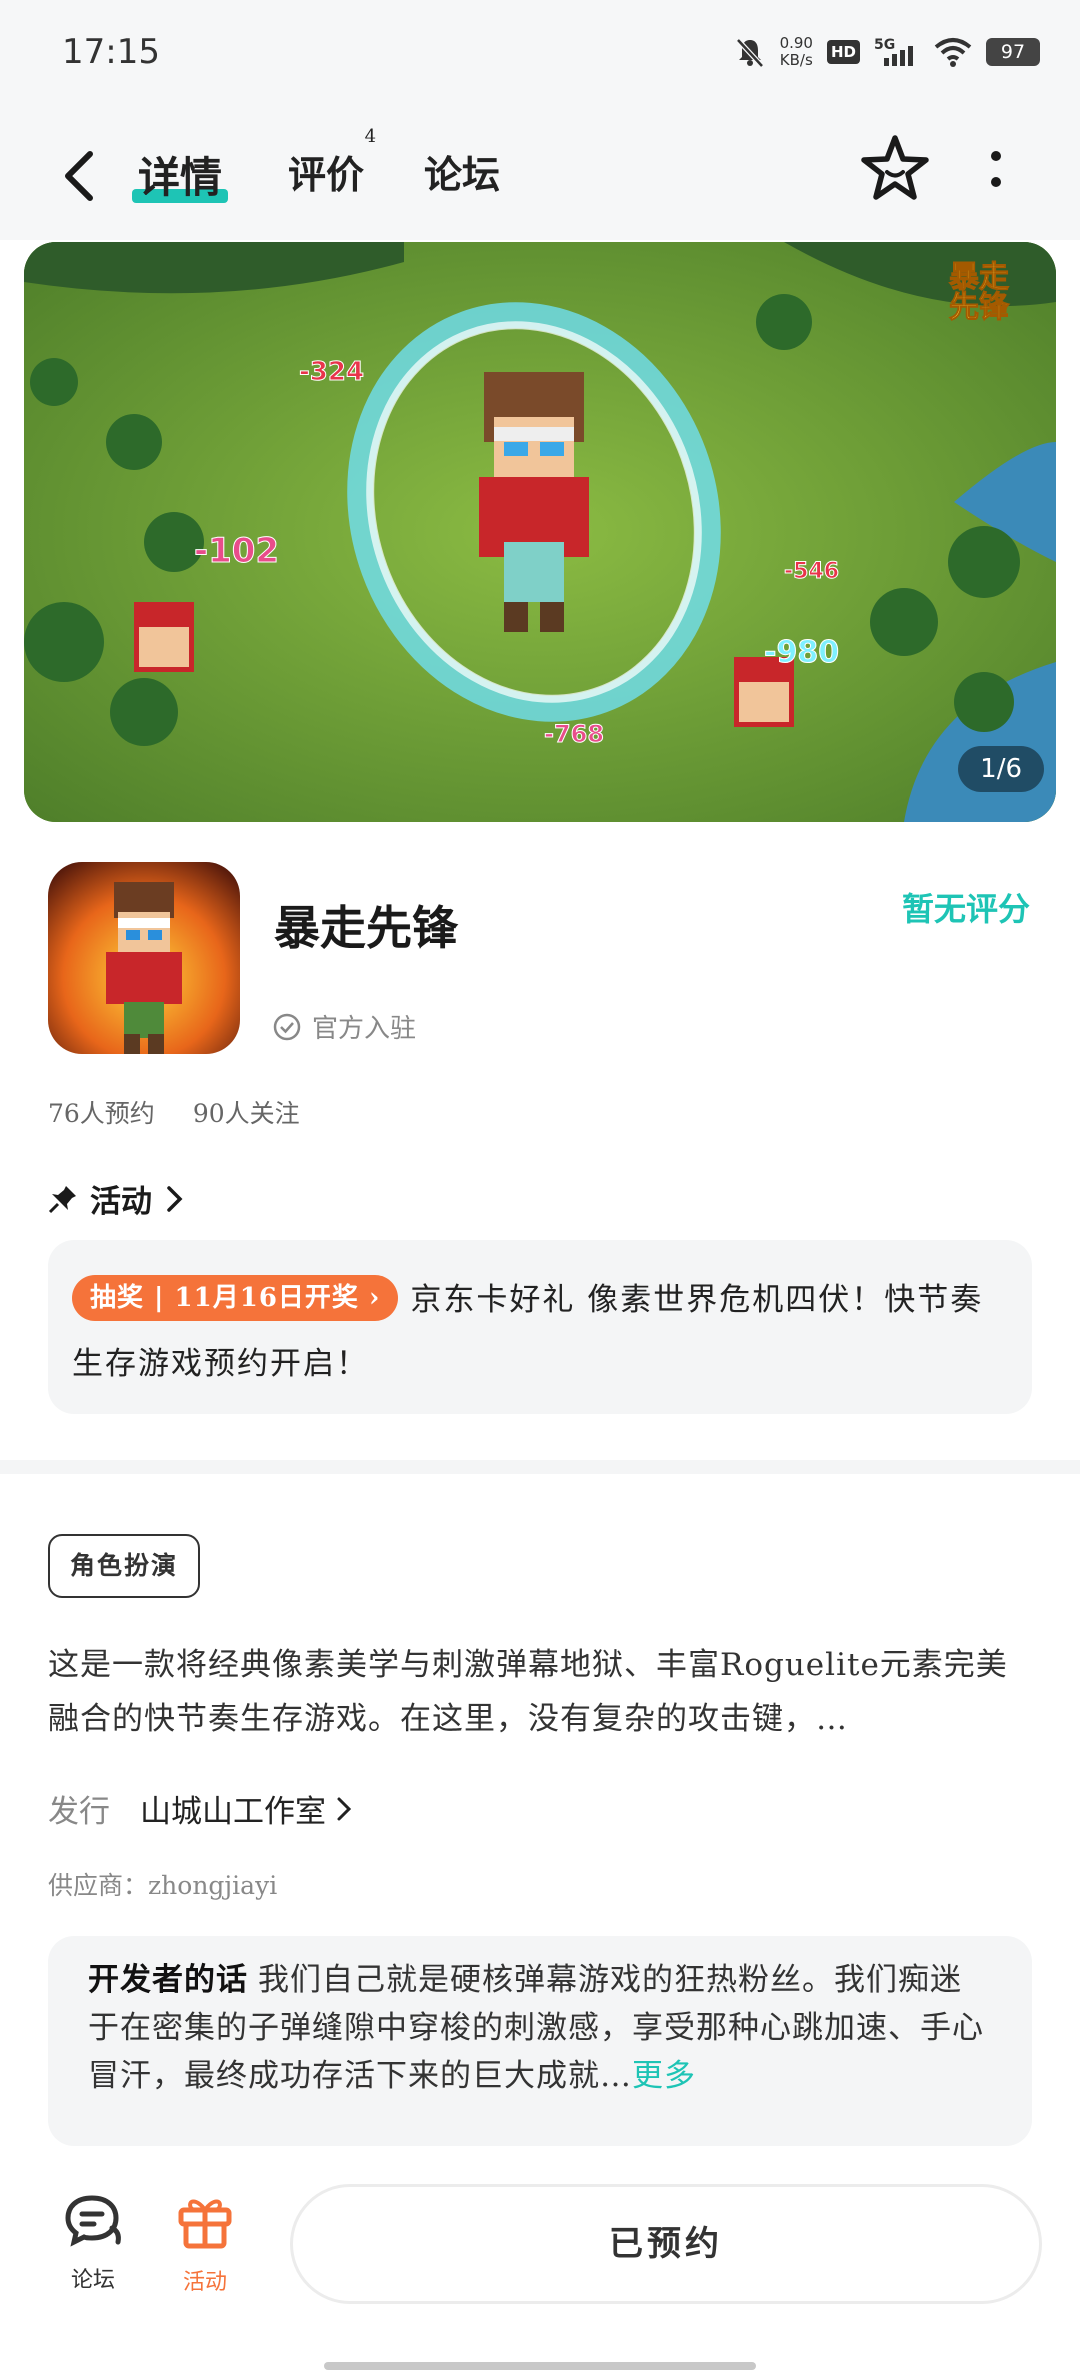 The height and width of the screenshot is (2376, 1080). Describe the element at coordinates (796, 60) in the screenshot. I see `network-speed-unit: KB/s` at that location.